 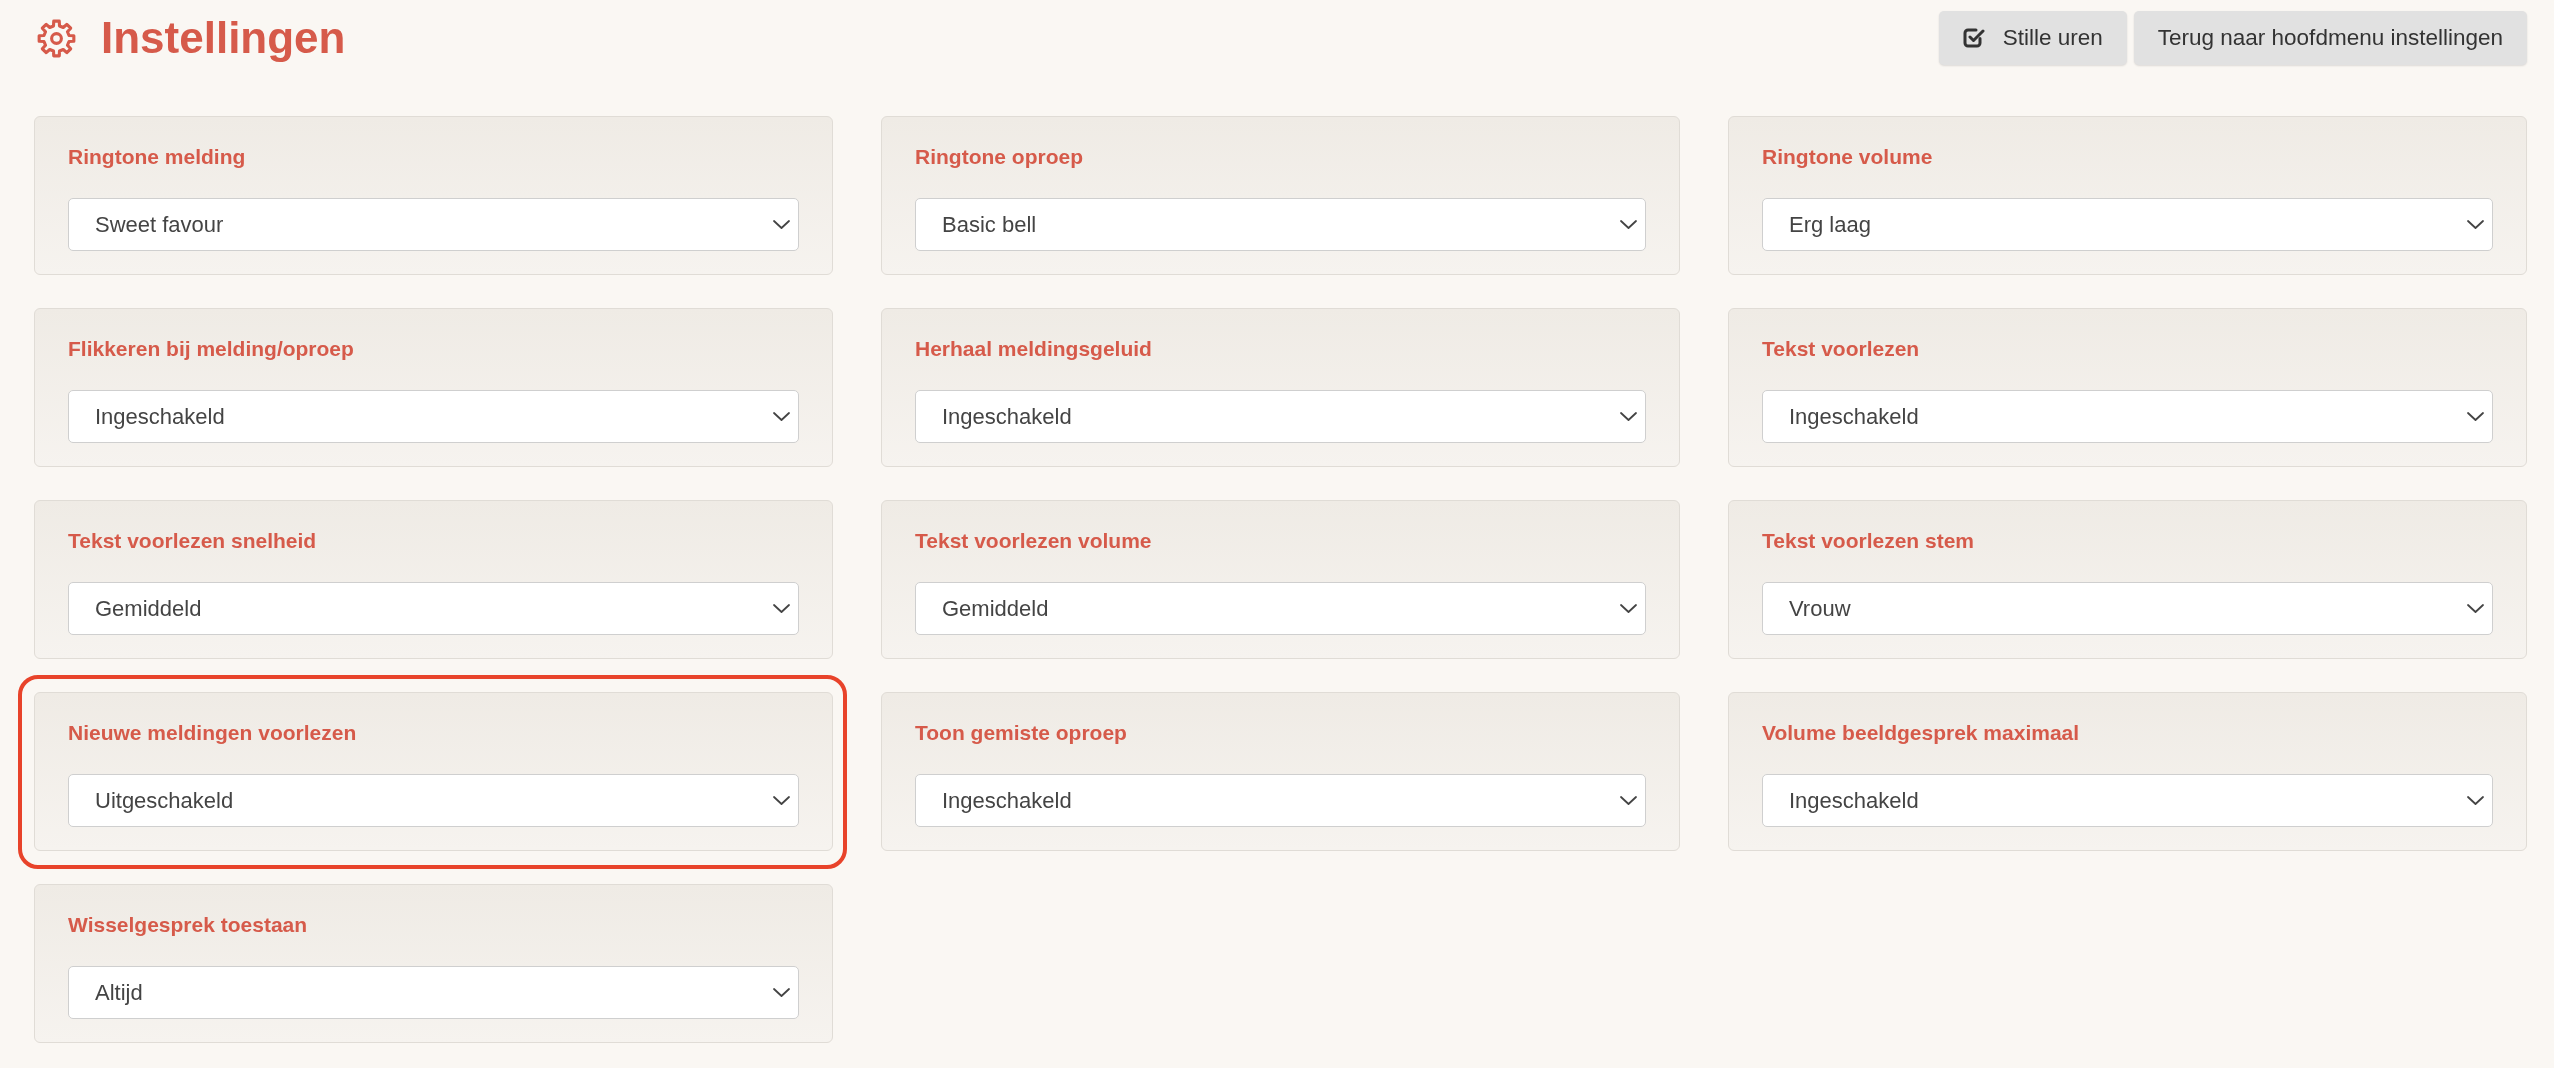 What do you see at coordinates (211, 349) in the screenshot?
I see `setting-label: Flikkeren bij melding/oproep` at bounding box center [211, 349].